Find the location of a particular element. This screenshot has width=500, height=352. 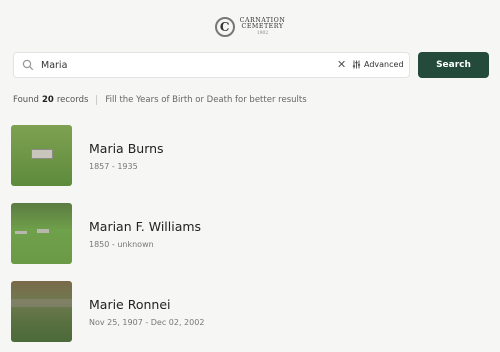

filter-sliders-icon is located at coordinates (356, 64).